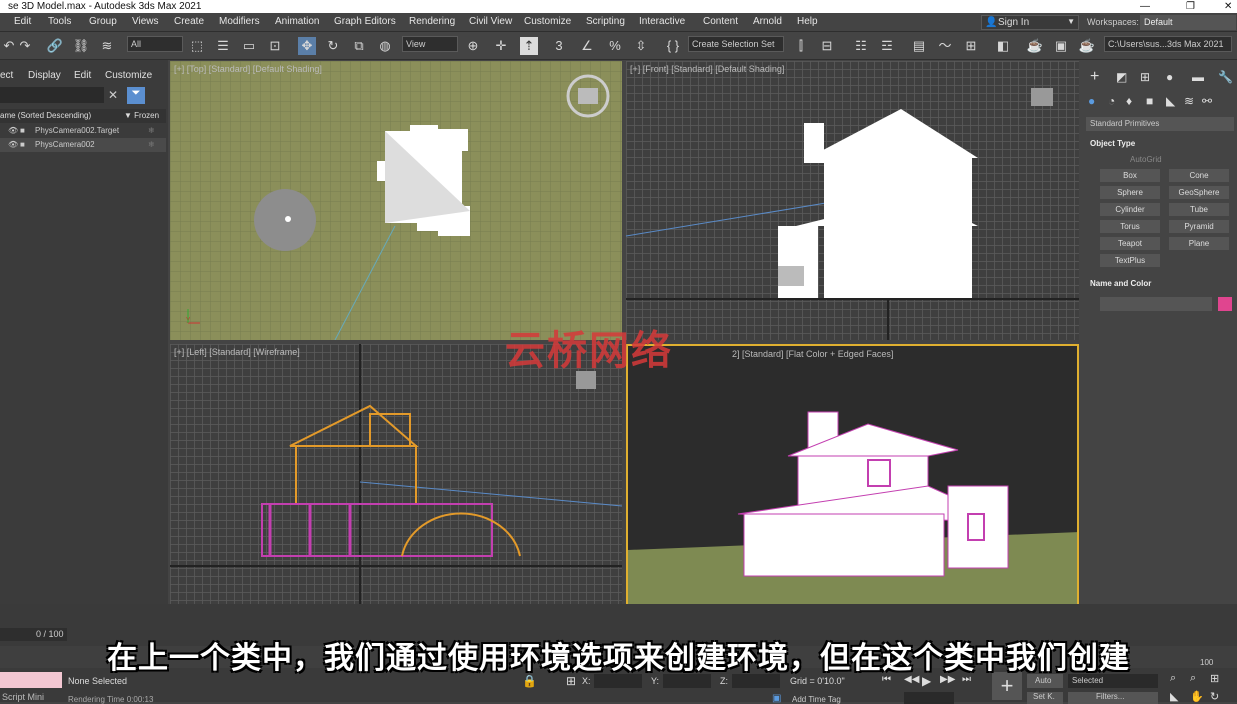  What do you see at coordinates (1228, 6) in the screenshot?
I see `close-icon: ✕` at bounding box center [1228, 6].